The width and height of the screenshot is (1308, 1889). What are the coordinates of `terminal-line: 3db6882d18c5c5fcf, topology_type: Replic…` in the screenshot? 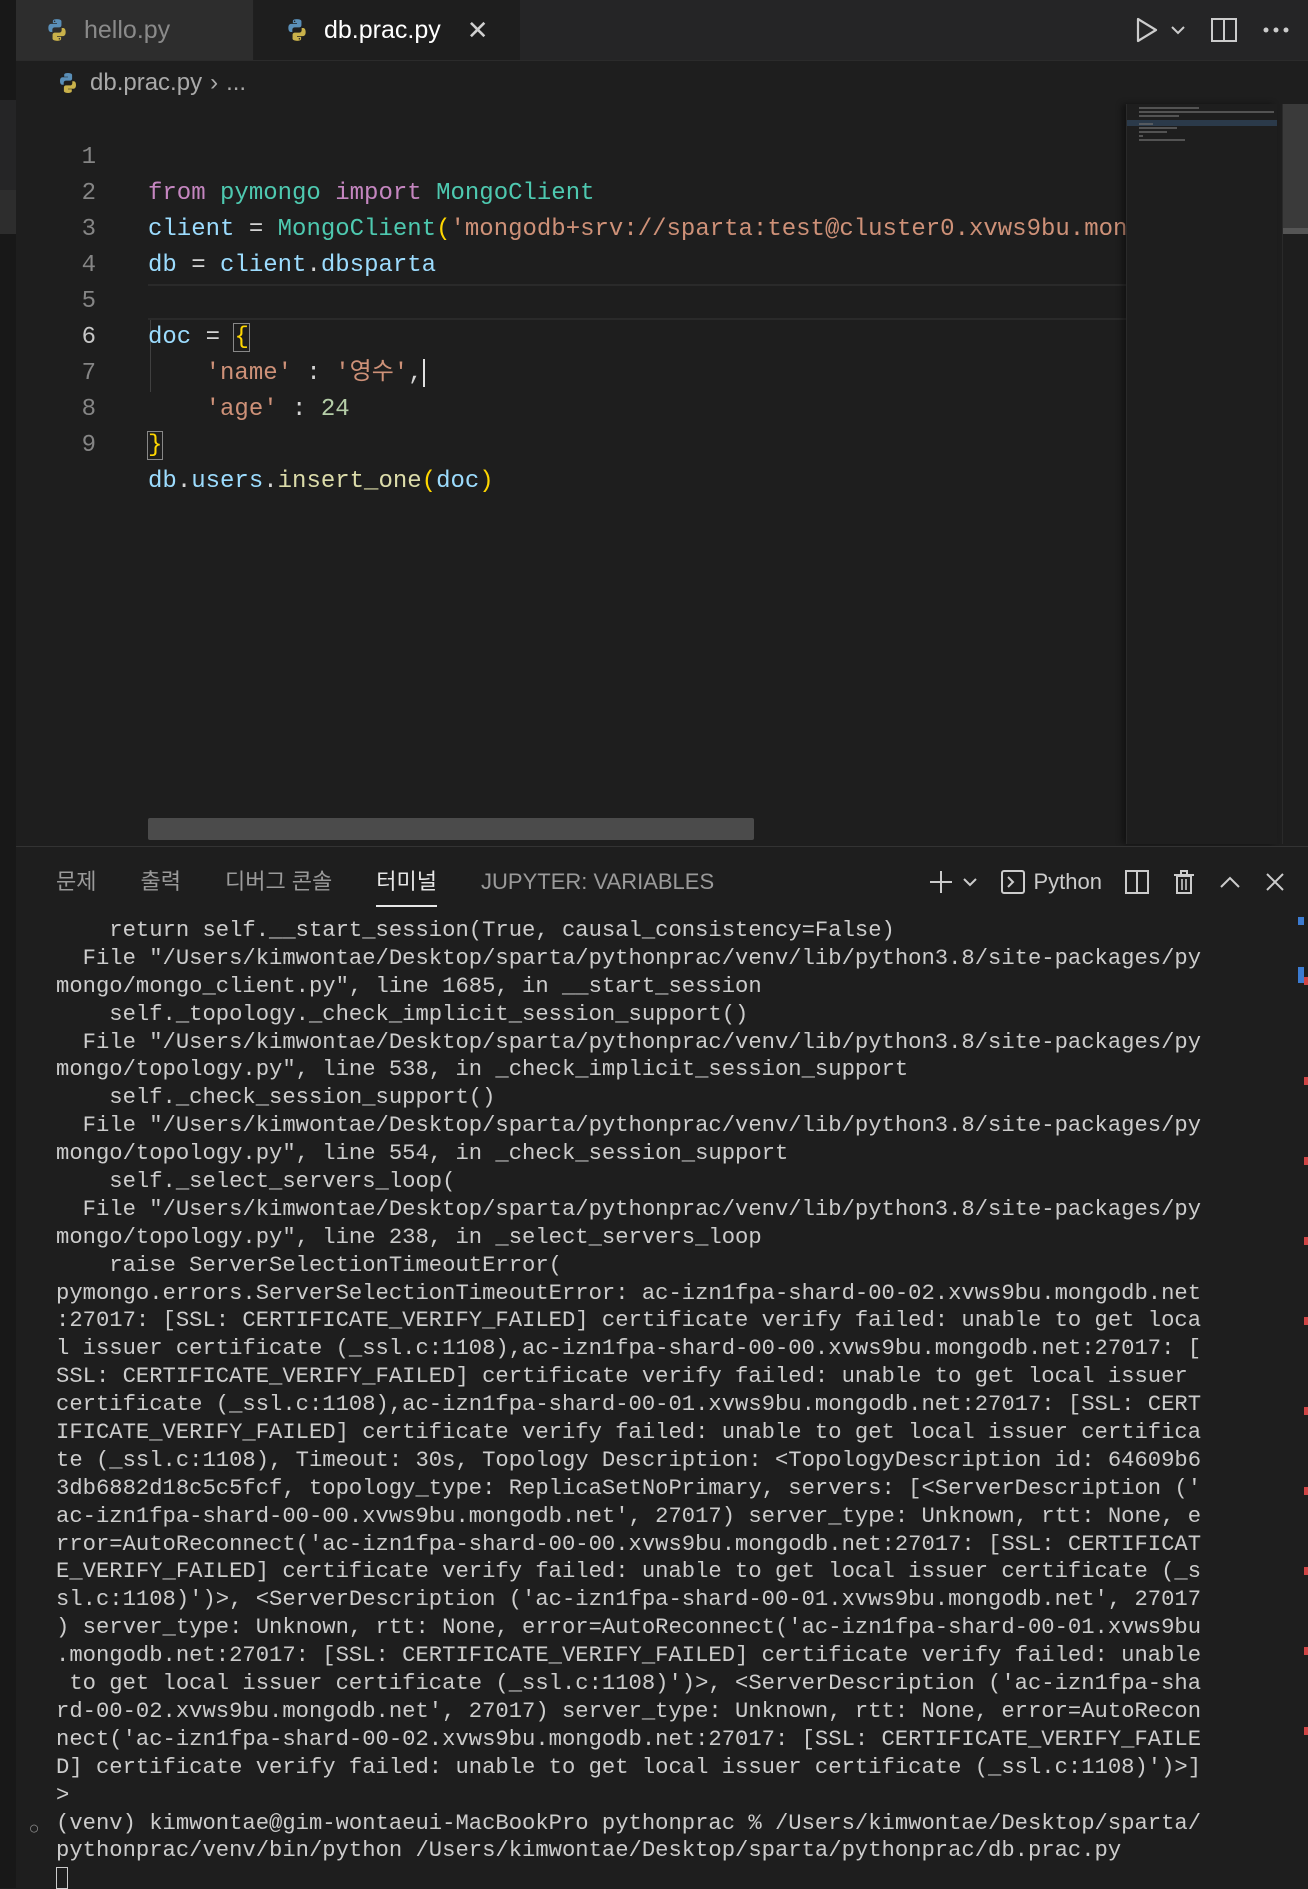 It's located at (629, 1488).